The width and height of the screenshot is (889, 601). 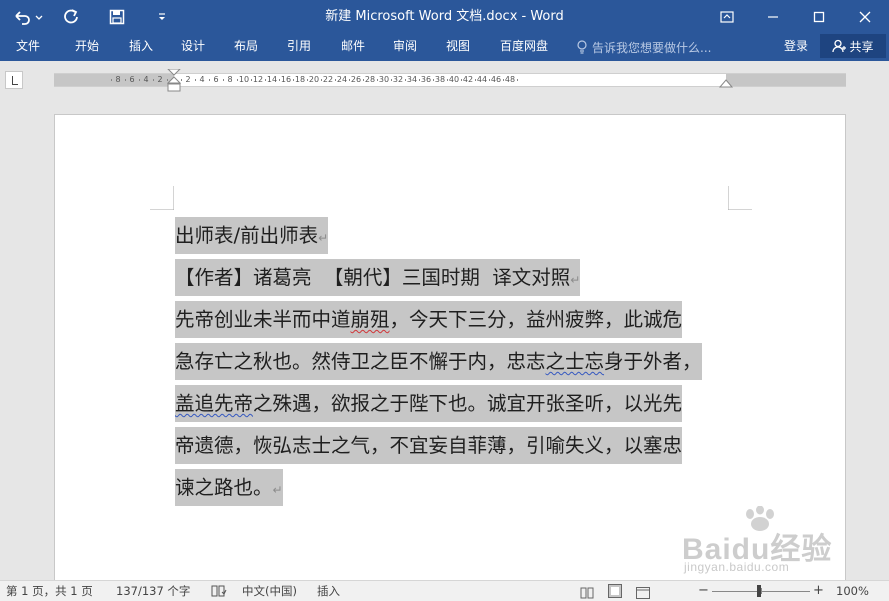 I want to click on redo-button, so click(x=71, y=16).